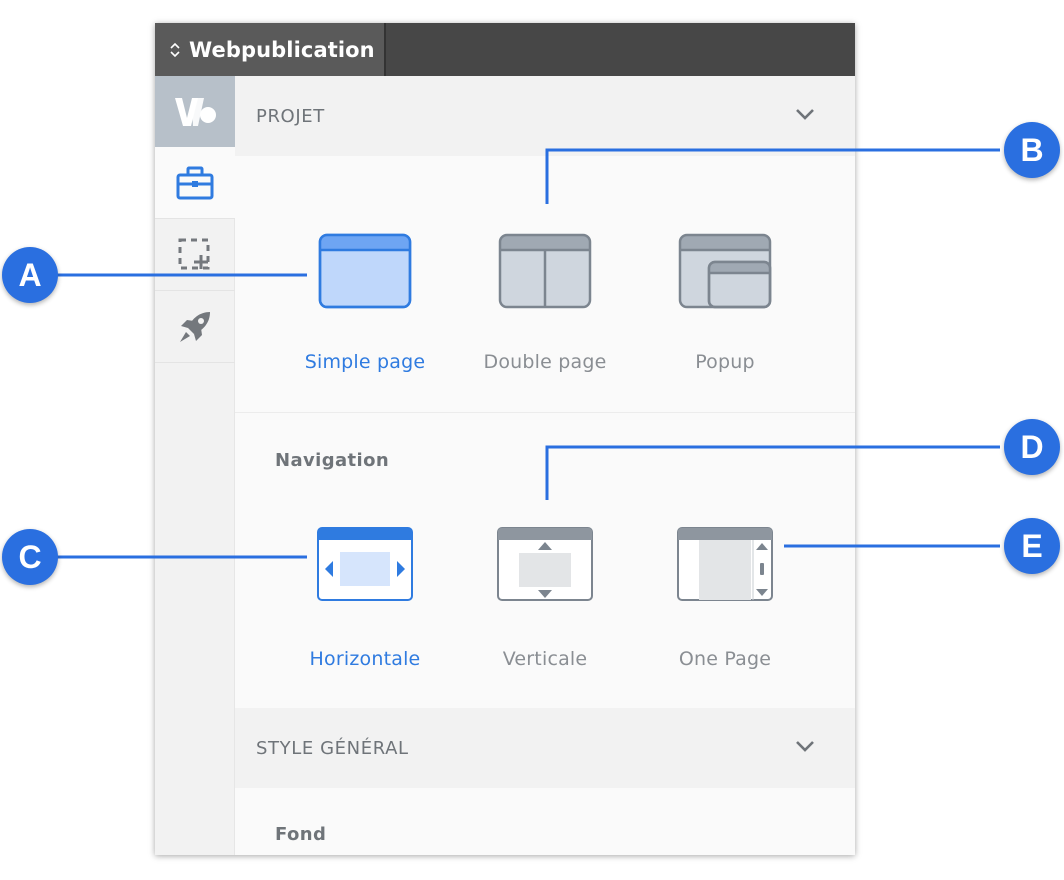 The width and height of the screenshot is (1064, 880). What do you see at coordinates (545, 617) in the screenshot?
I see `option-verticale: Verticale` at bounding box center [545, 617].